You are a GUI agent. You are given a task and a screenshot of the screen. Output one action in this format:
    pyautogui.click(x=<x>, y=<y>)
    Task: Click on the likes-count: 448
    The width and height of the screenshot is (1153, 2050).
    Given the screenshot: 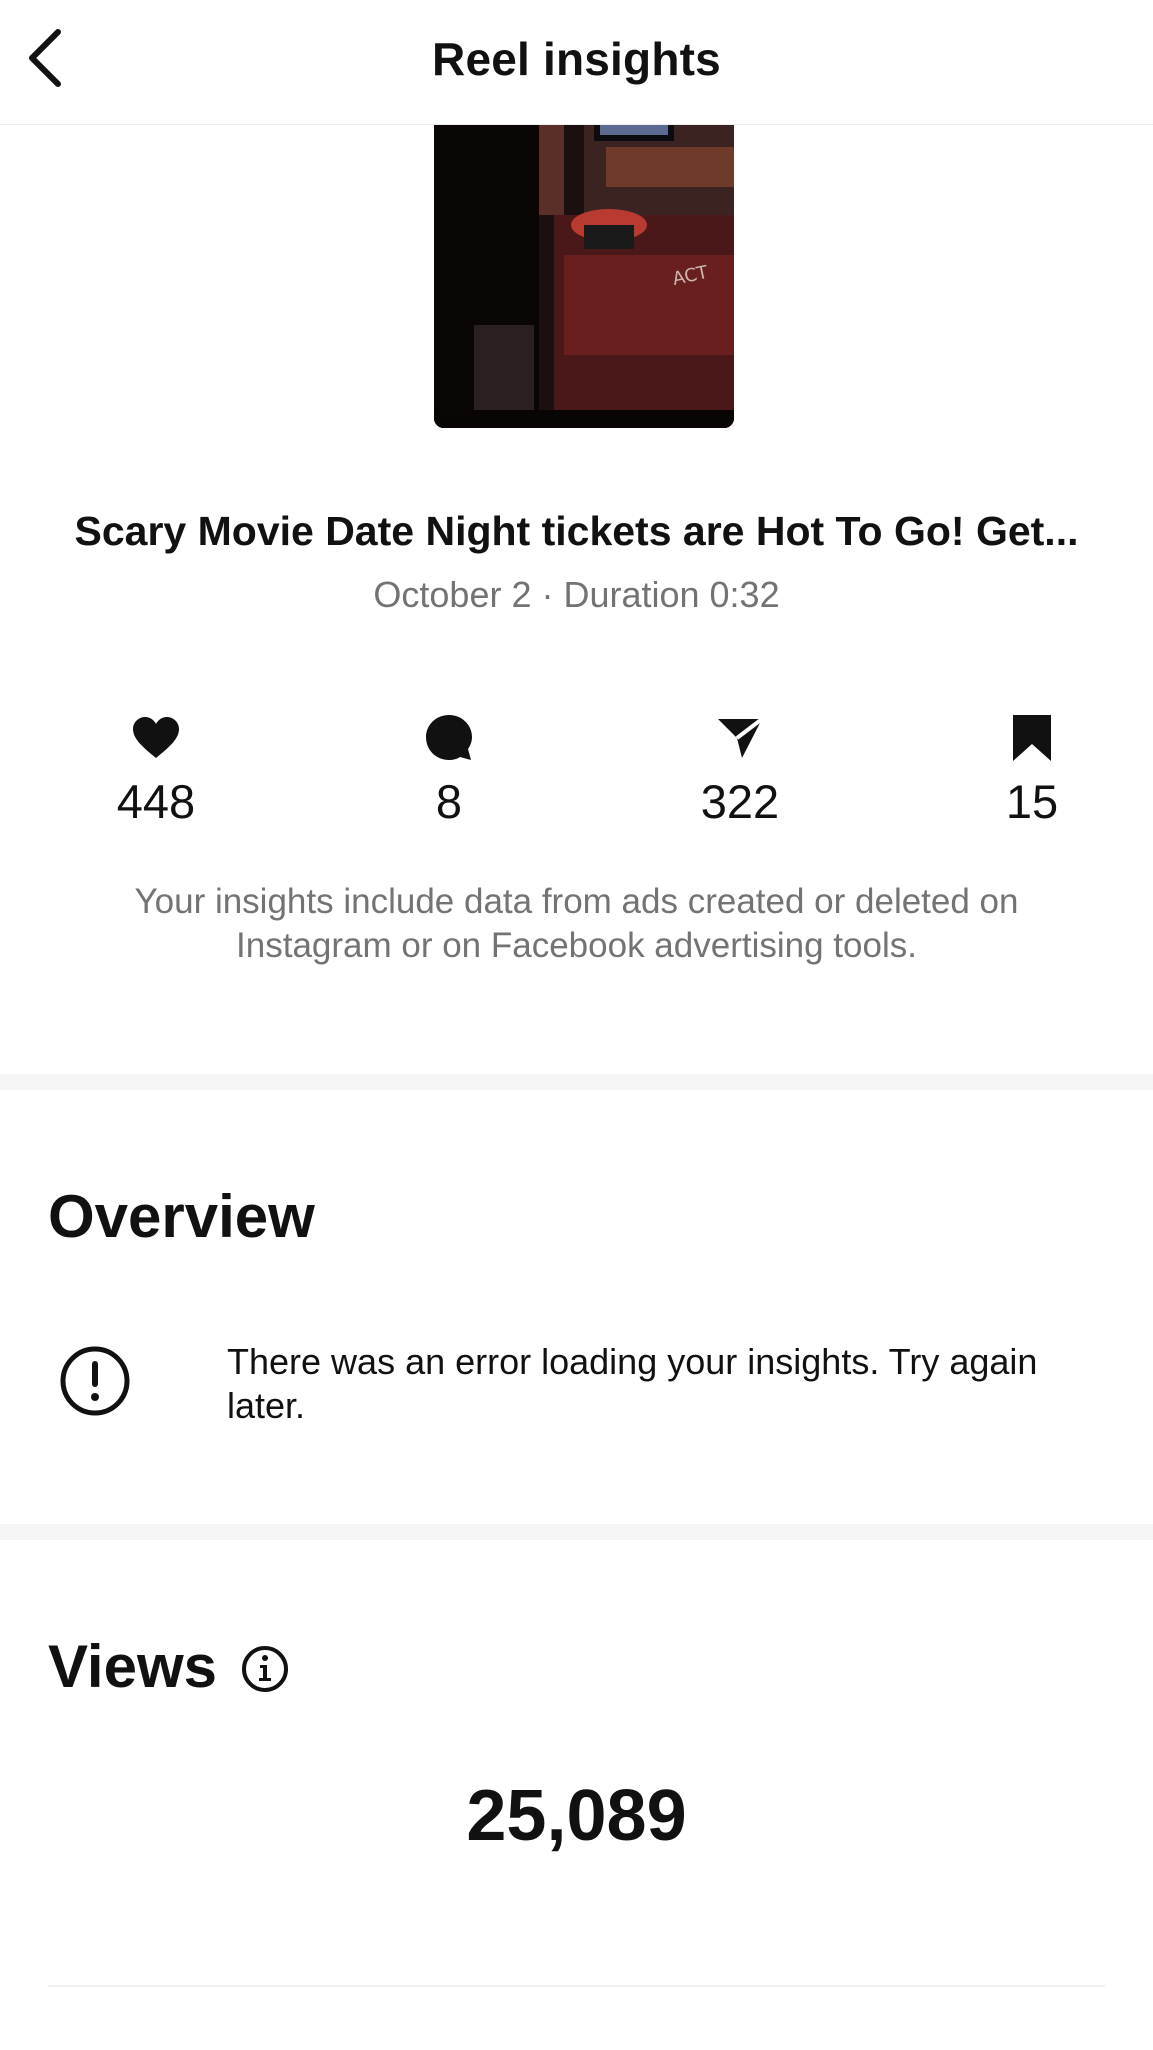 What is the action you would take?
    pyautogui.click(x=156, y=801)
    